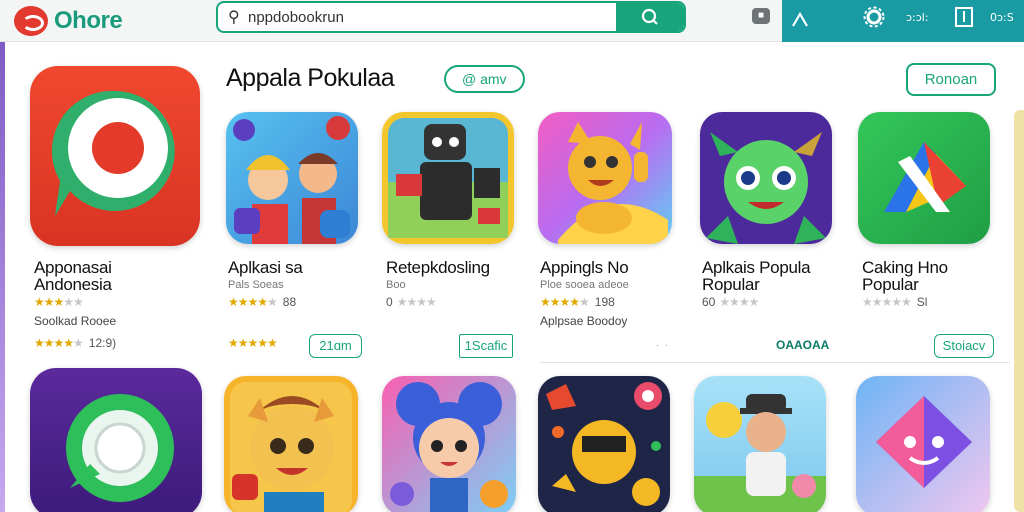  What do you see at coordinates (253, 343) in the screenshot?
I see `app-1-rating2: ★★★★★` at bounding box center [253, 343].